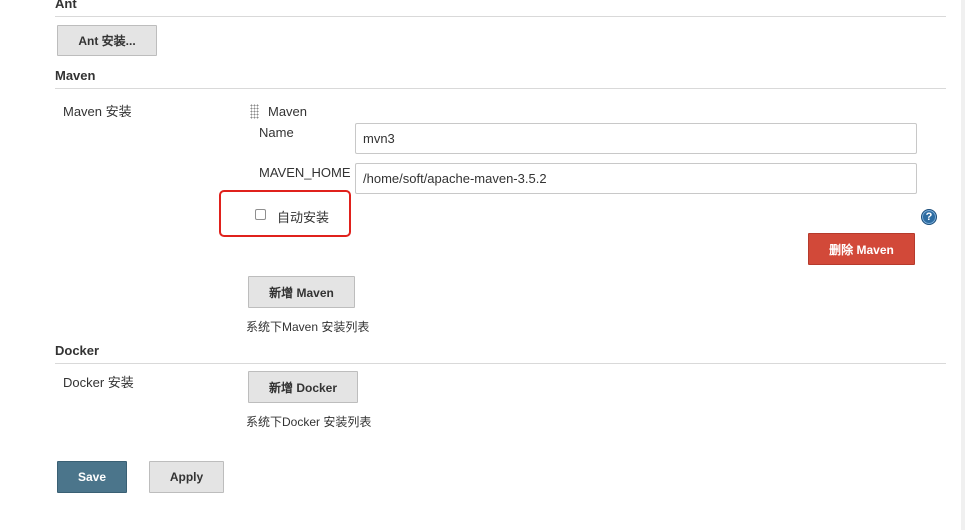  What do you see at coordinates (260, 214) in the screenshot?
I see `auto-install-checkbox` at bounding box center [260, 214].